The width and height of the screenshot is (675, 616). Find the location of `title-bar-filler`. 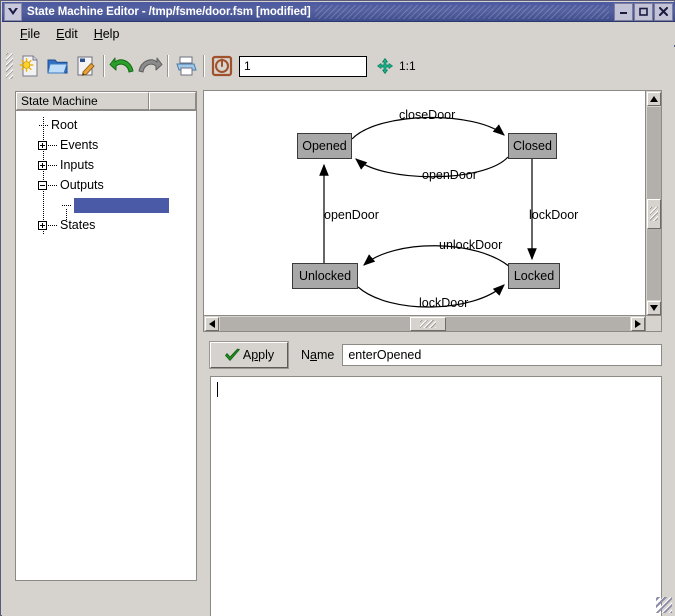

title-bar-filler is located at coordinates (461, 11).